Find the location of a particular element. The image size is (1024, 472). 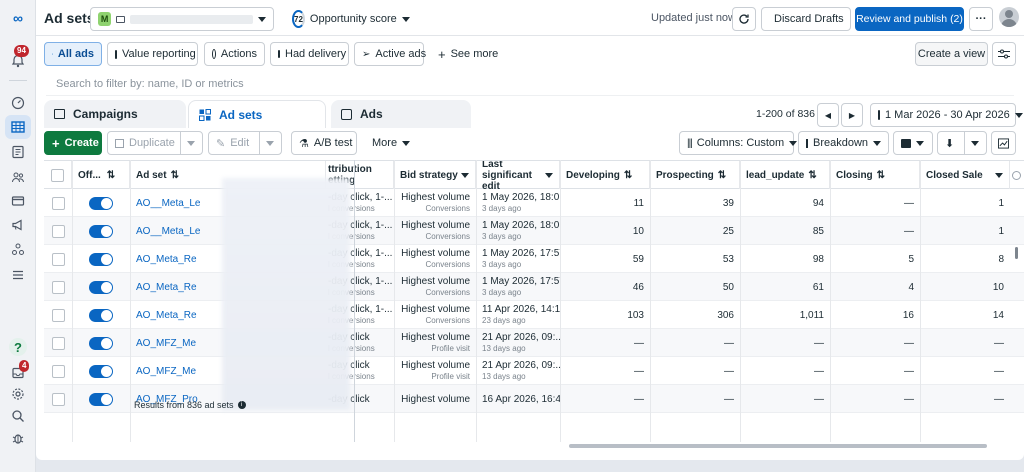

megaphone-icon is located at coordinates (18, 225).